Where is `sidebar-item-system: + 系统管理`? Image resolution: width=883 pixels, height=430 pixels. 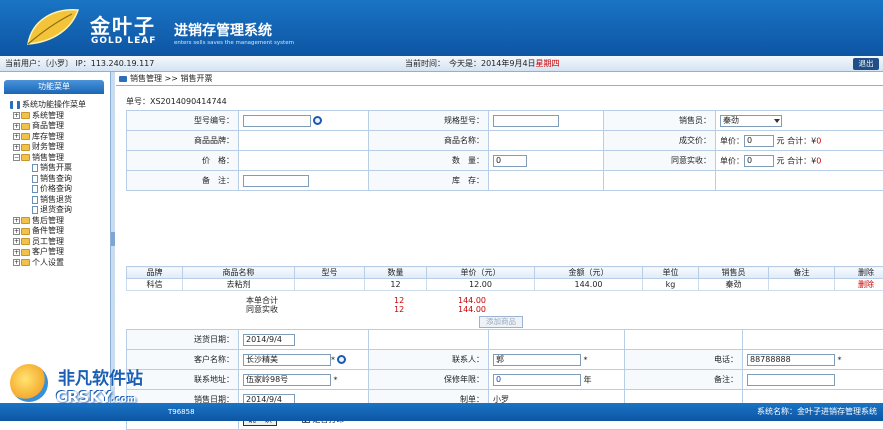
sidebar-item-system: + 系统管理 is located at coordinates (48, 116).